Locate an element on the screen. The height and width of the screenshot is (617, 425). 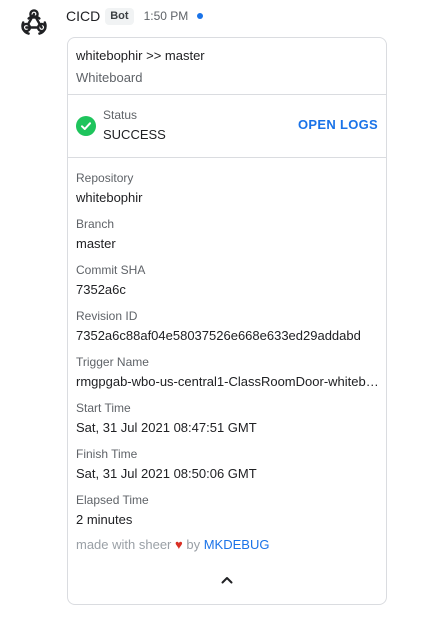
field-label: Trigger Name is located at coordinates (112, 362).